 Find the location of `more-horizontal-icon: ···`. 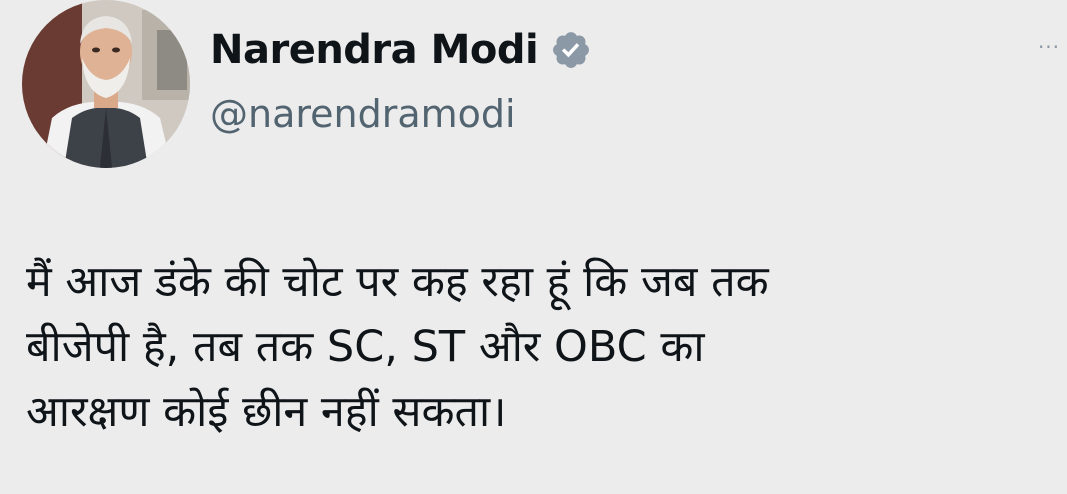

more-horizontal-icon: ··· is located at coordinates (1049, 47).